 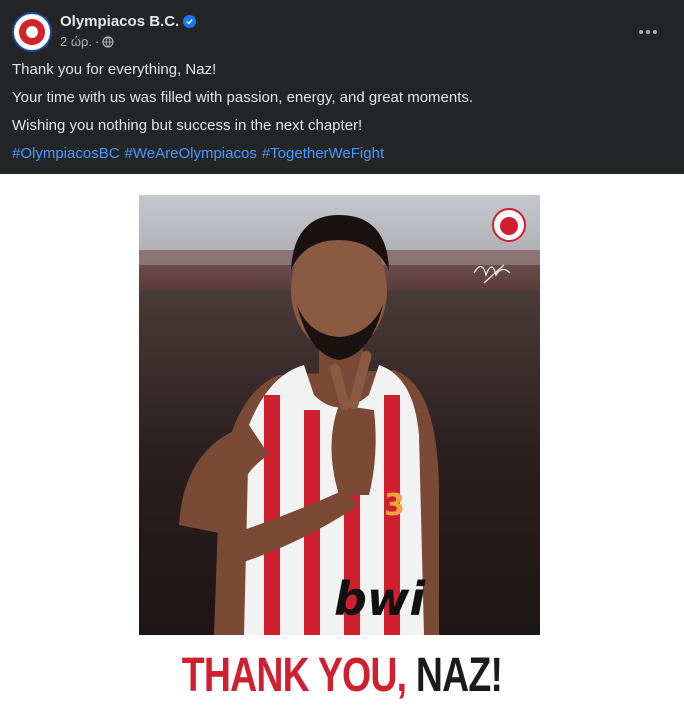 I want to click on page-avatar, so click(x=32, y=32).